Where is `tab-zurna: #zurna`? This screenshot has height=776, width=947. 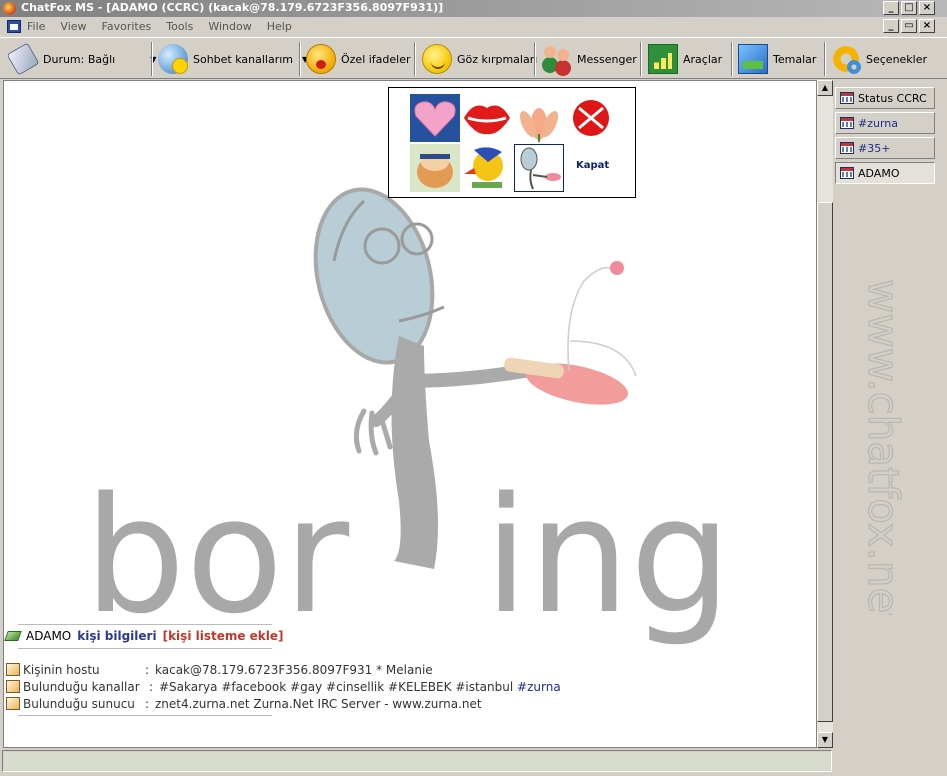 tab-zurna: #zurna is located at coordinates (885, 123).